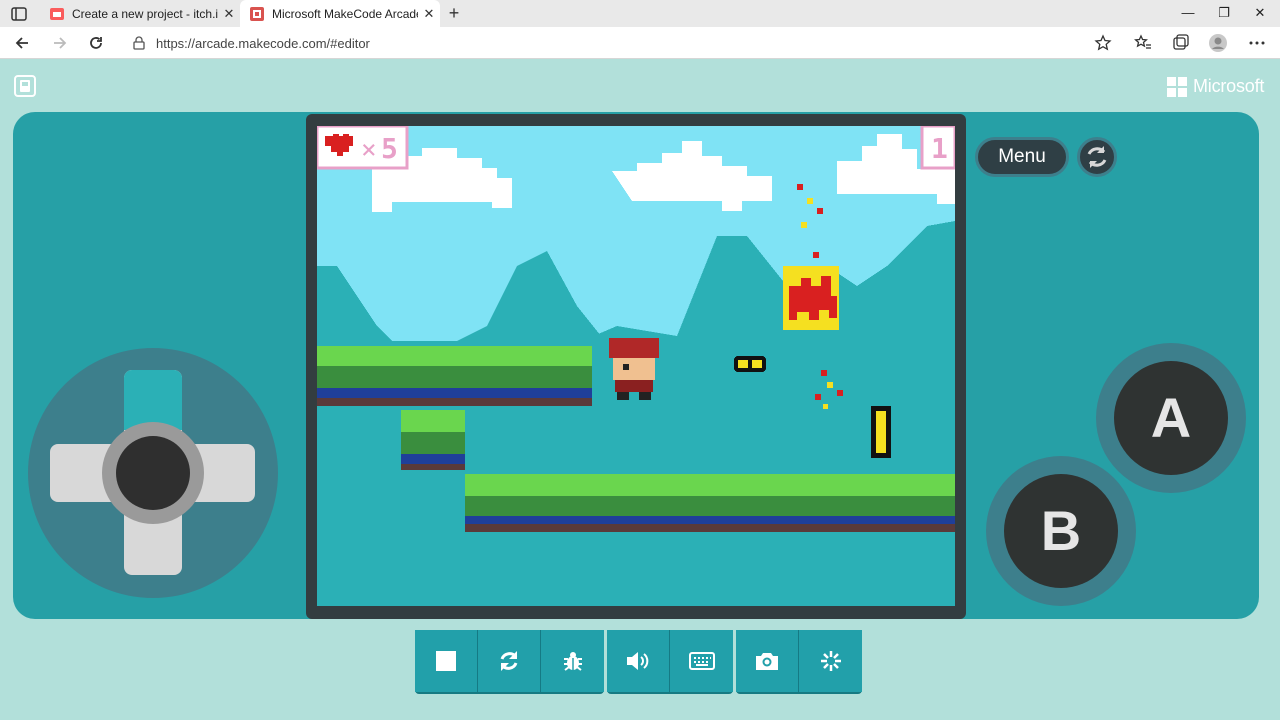  What do you see at coordinates (1022, 157) in the screenshot?
I see `menu-button: Menu` at bounding box center [1022, 157].